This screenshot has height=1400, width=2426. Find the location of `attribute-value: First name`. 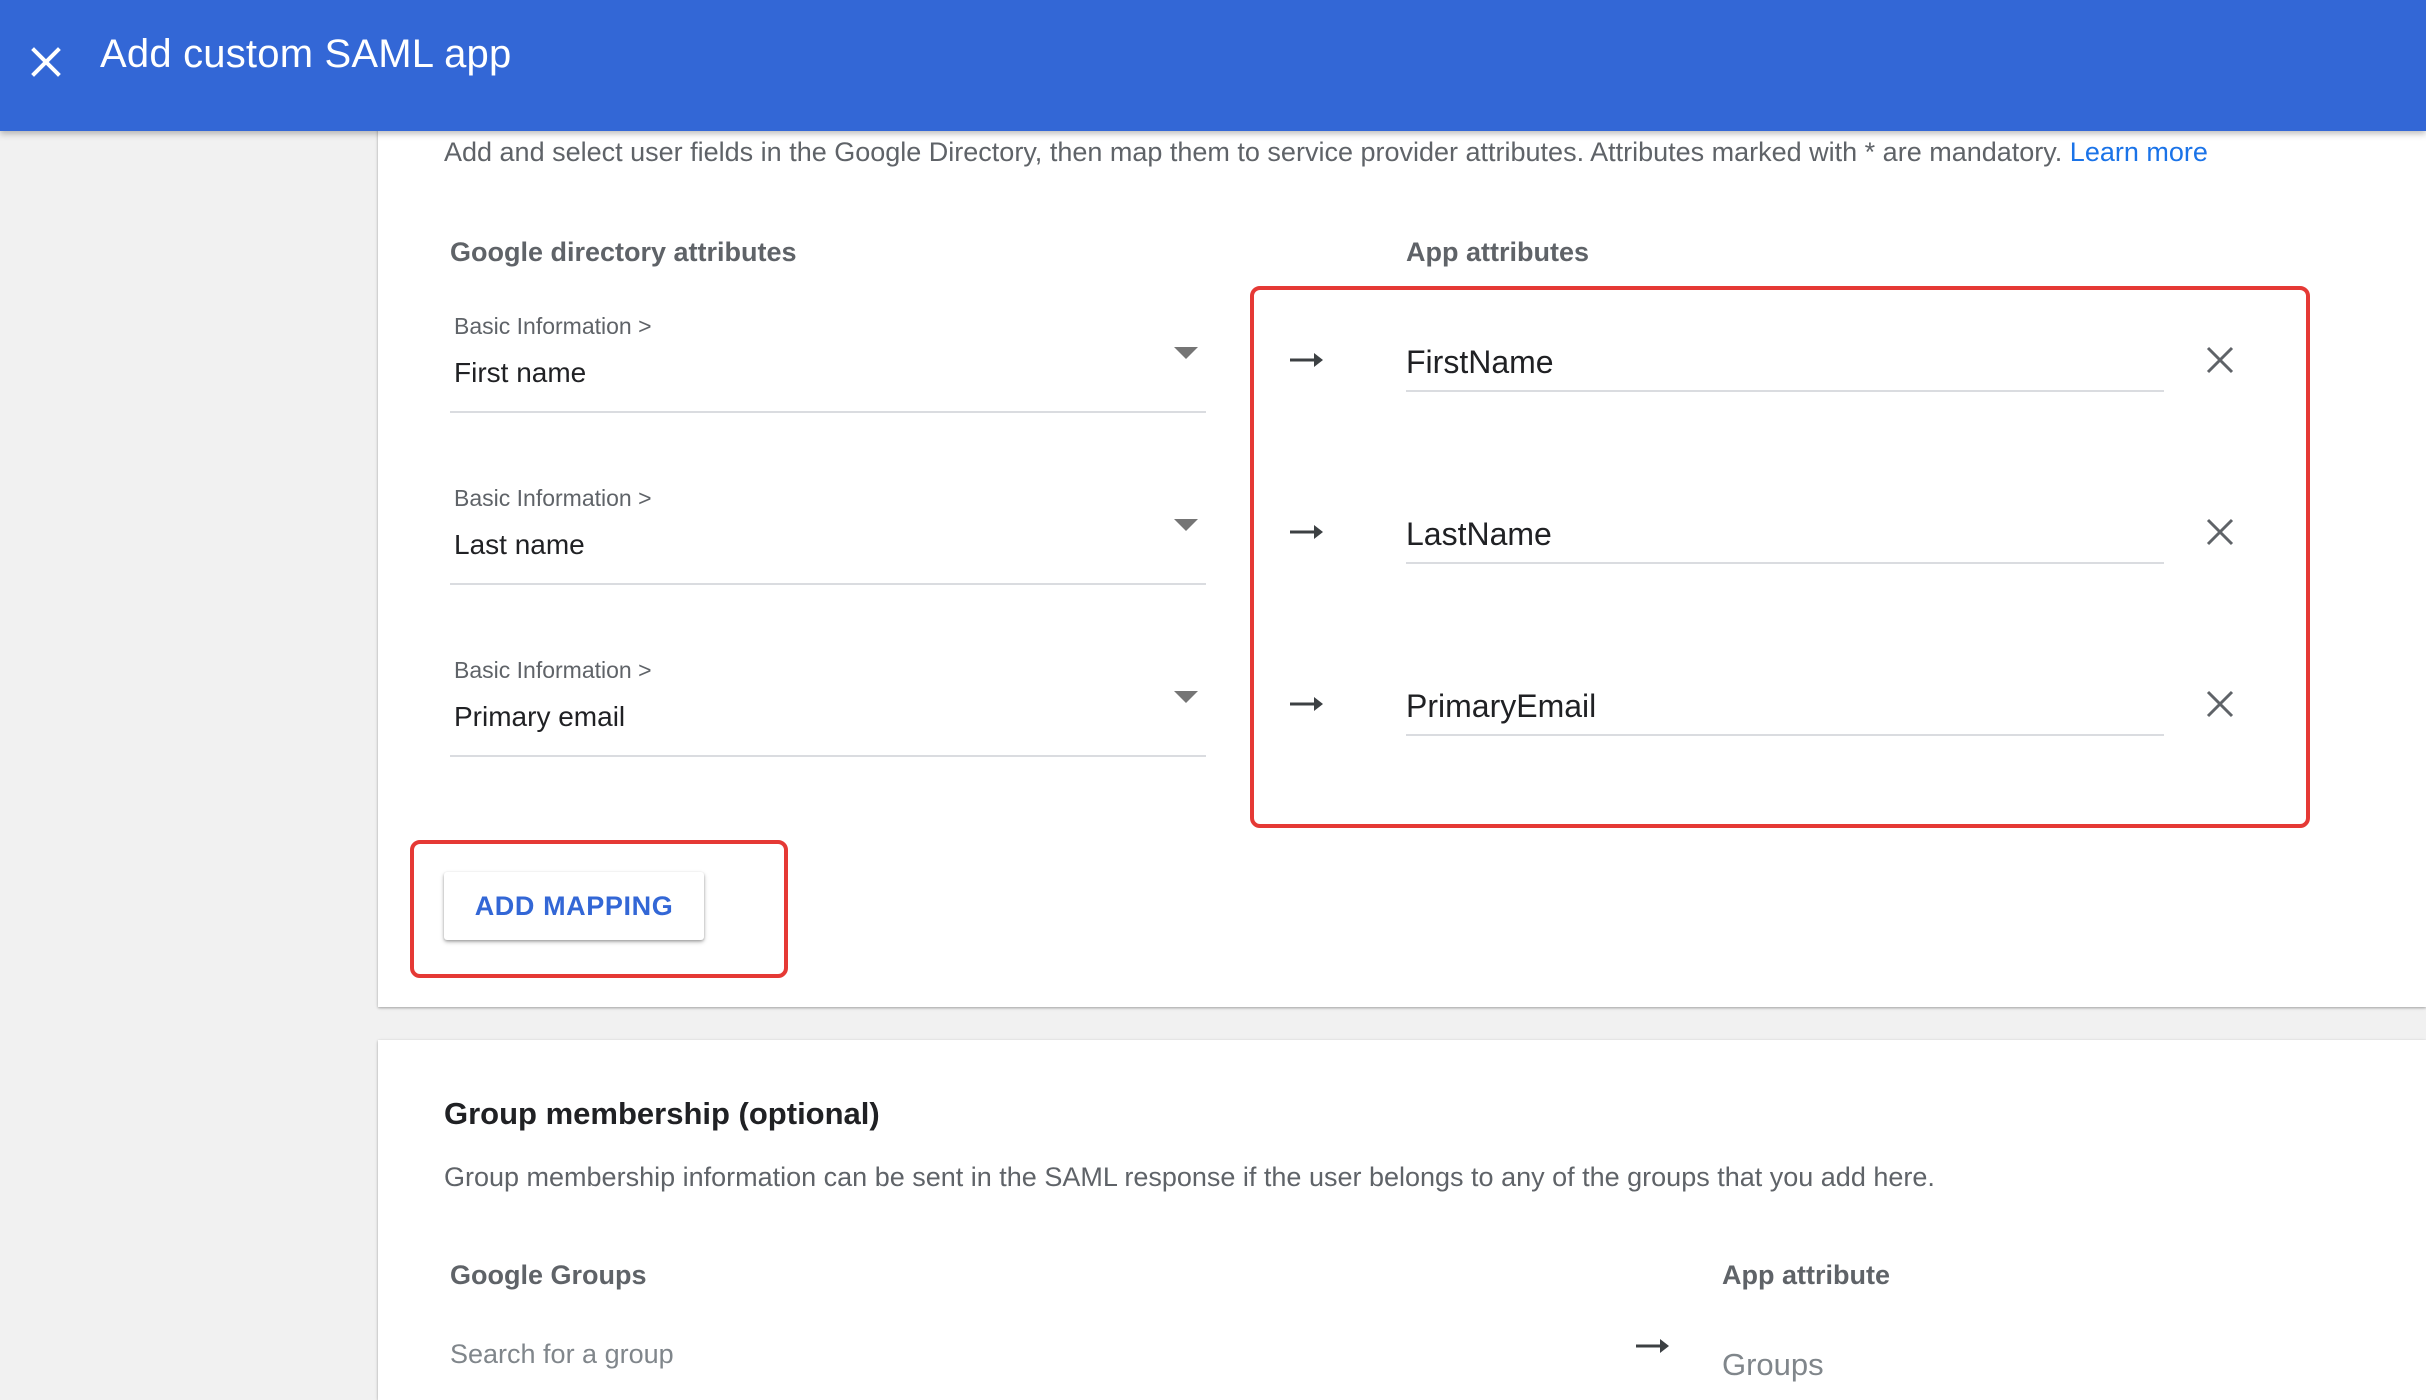

attribute-value: First name is located at coordinates (520, 372).